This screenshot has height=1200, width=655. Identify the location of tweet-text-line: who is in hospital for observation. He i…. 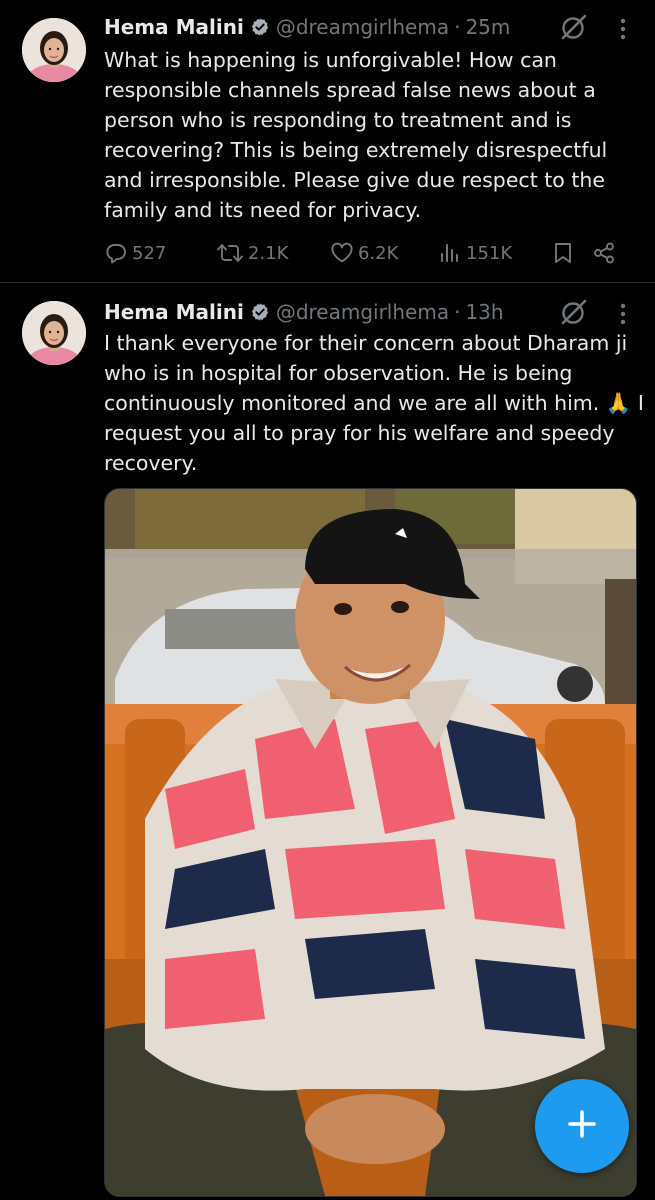
(338, 373).